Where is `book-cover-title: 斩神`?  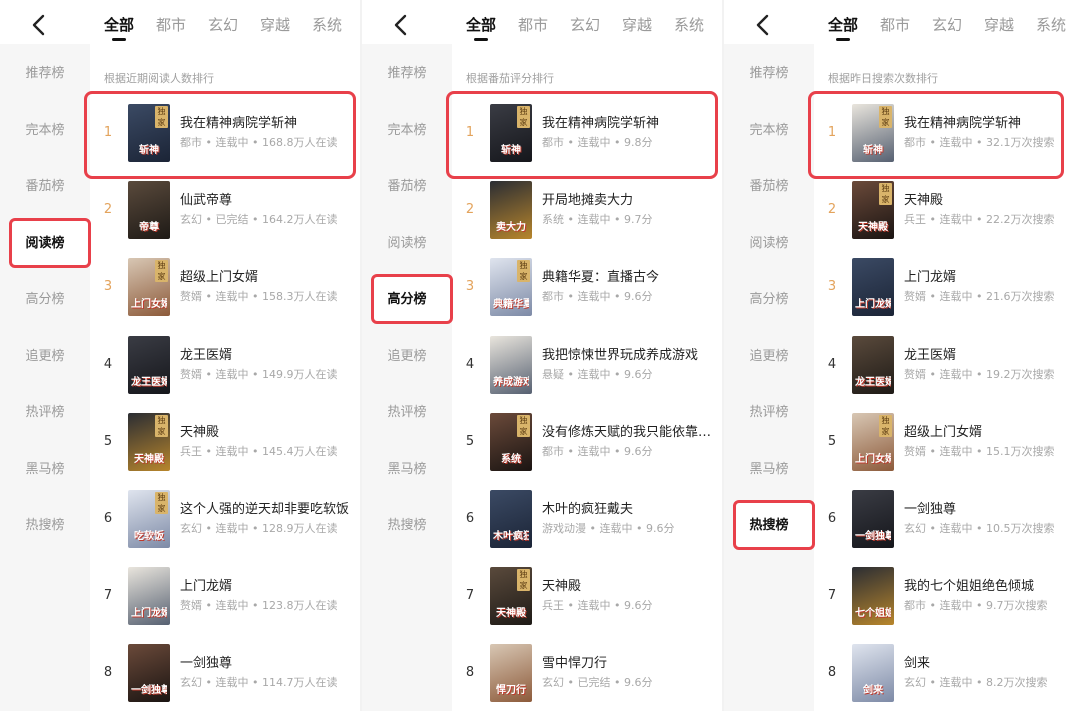 book-cover-title: 斩神 is located at coordinates (149, 150).